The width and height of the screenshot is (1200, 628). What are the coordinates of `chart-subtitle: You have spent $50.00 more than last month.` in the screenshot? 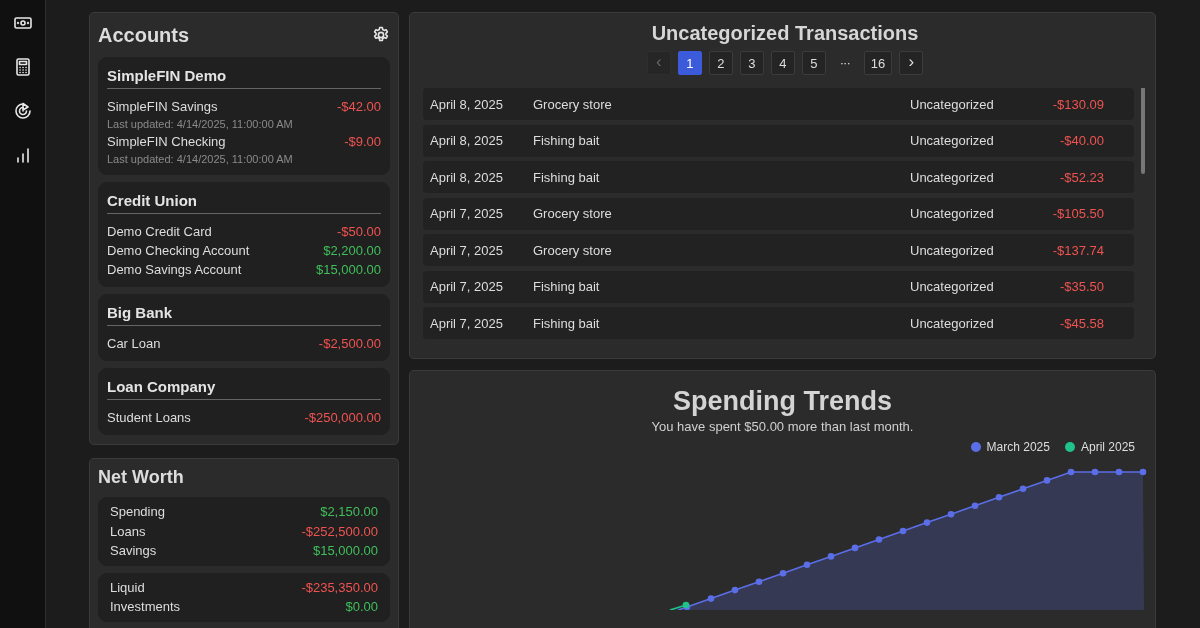 It's located at (782, 427).